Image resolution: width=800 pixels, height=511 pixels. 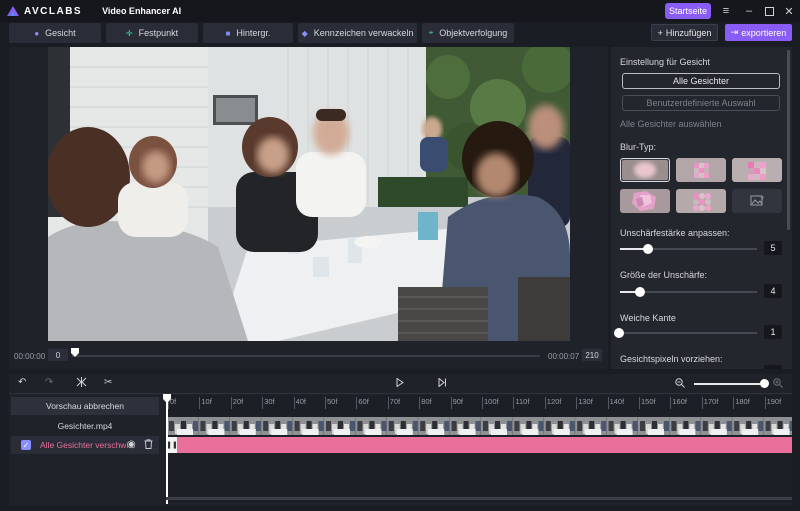 I want to click on ruler-tick-label: 100f, so click(x=491, y=401).